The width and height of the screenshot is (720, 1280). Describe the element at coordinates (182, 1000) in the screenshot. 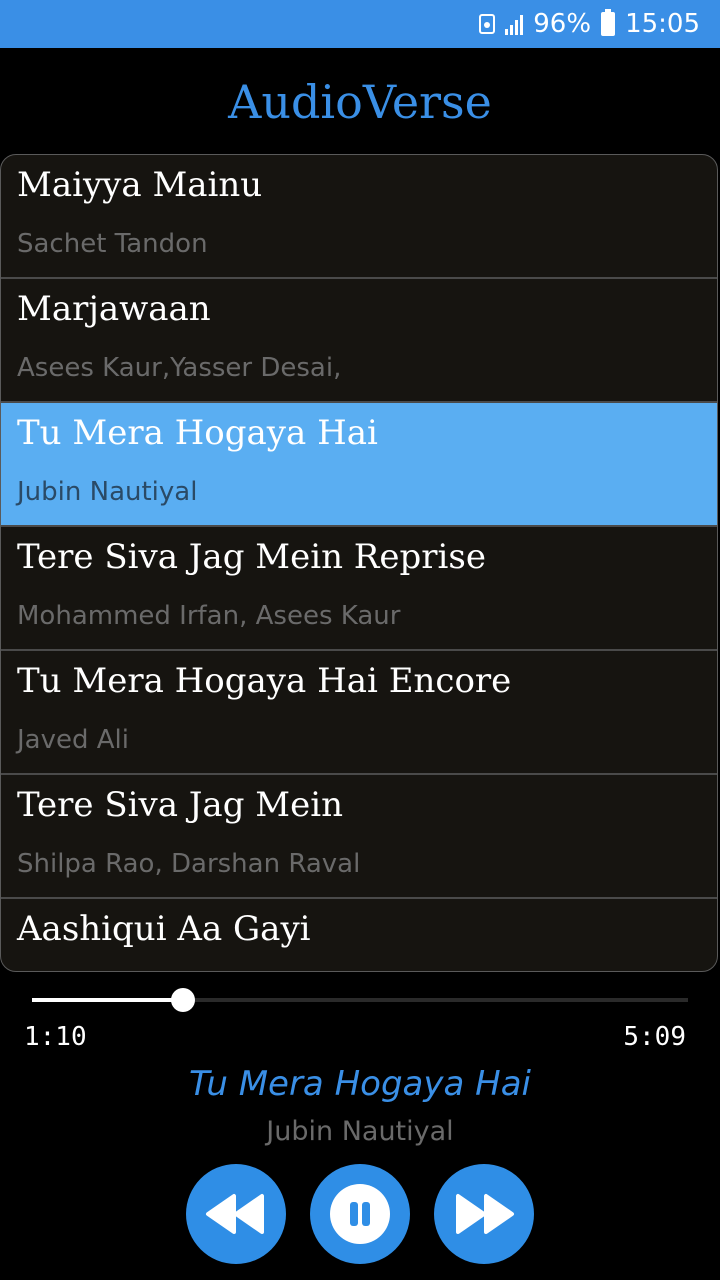

I see `seek-bar-thumb` at that location.